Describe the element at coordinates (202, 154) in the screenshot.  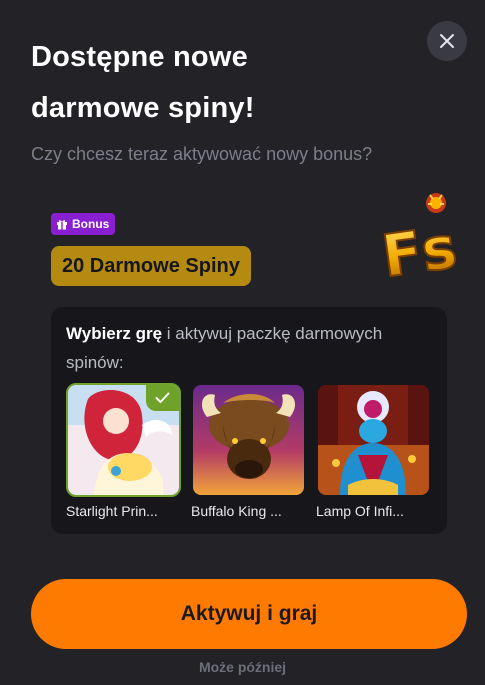
I see `modal-subtitle: Czy chcesz teraz aktywować nowy bonus?` at that location.